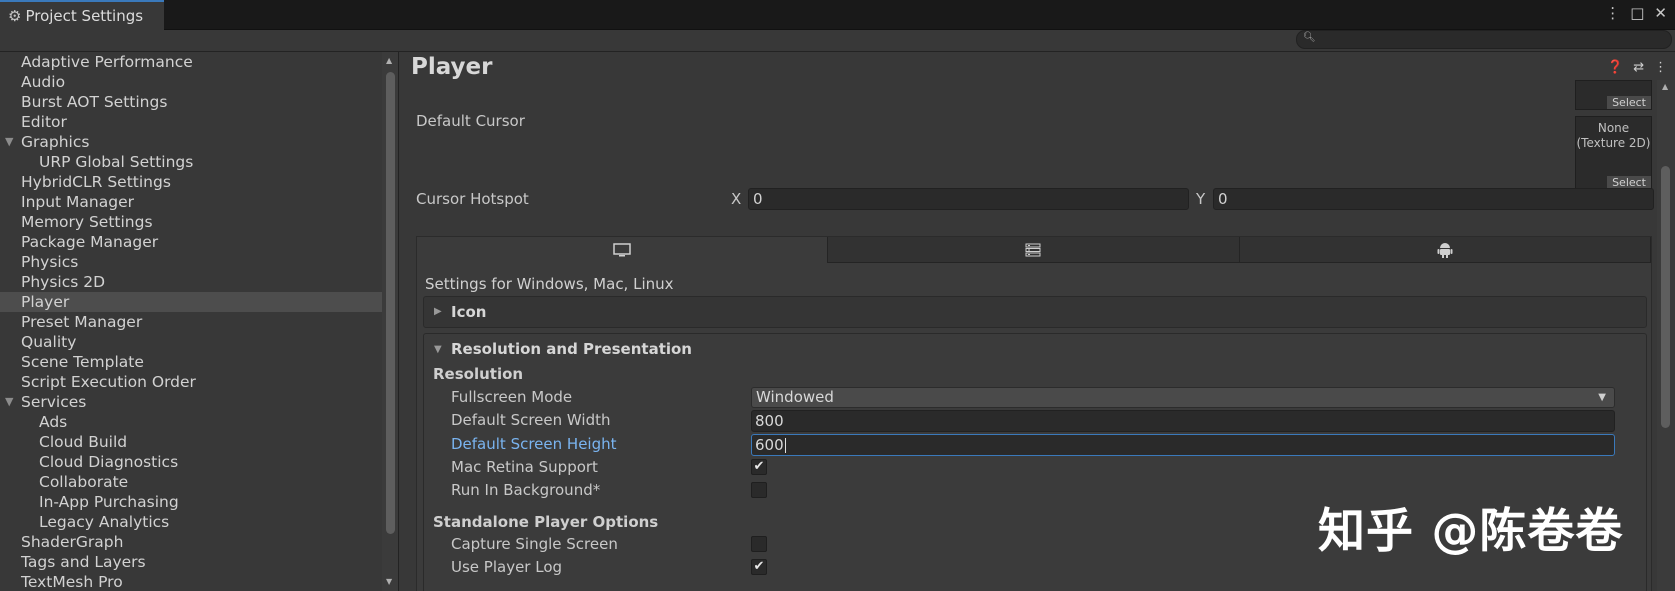 The width and height of the screenshot is (1675, 591). I want to click on text-cursor, so click(785, 445).